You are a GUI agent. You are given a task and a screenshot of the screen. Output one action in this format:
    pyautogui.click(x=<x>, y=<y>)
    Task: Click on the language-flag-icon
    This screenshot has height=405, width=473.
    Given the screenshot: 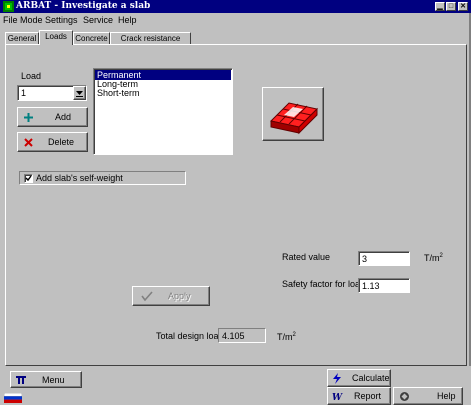 What is the action you would take?
    pyautogui.click(x=13, y=398)
    